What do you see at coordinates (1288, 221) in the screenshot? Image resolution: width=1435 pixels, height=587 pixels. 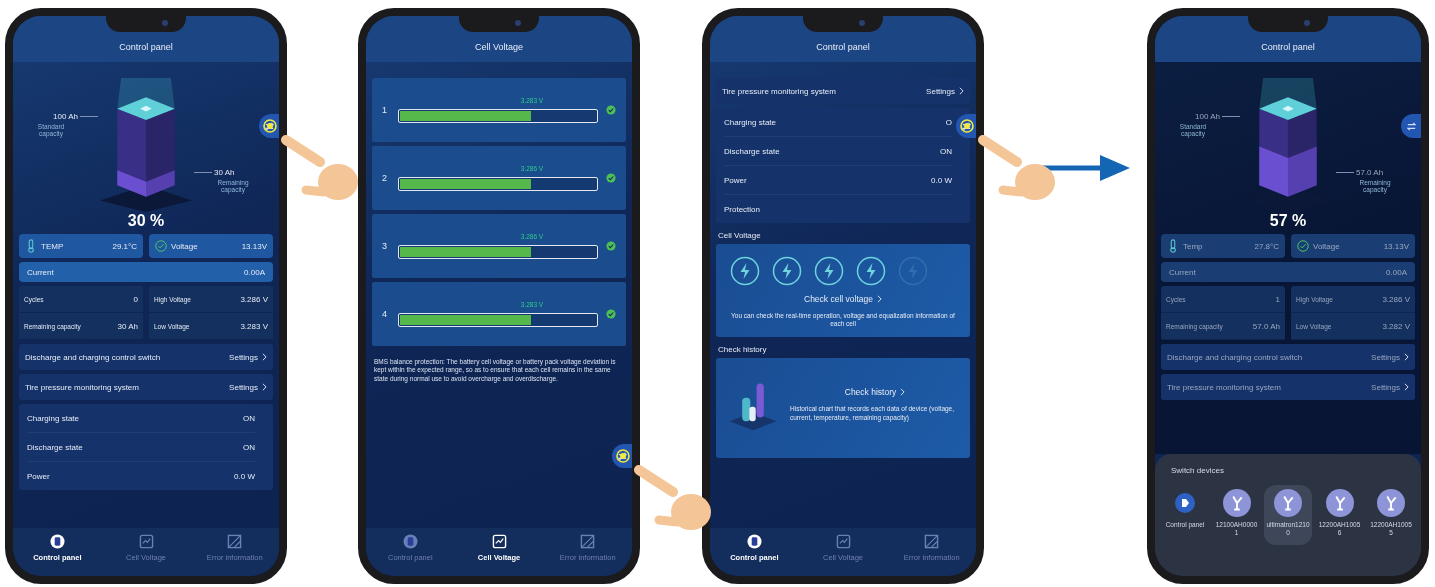 I see `charge-percent: 57 %` at bounding box center [1288, 221].